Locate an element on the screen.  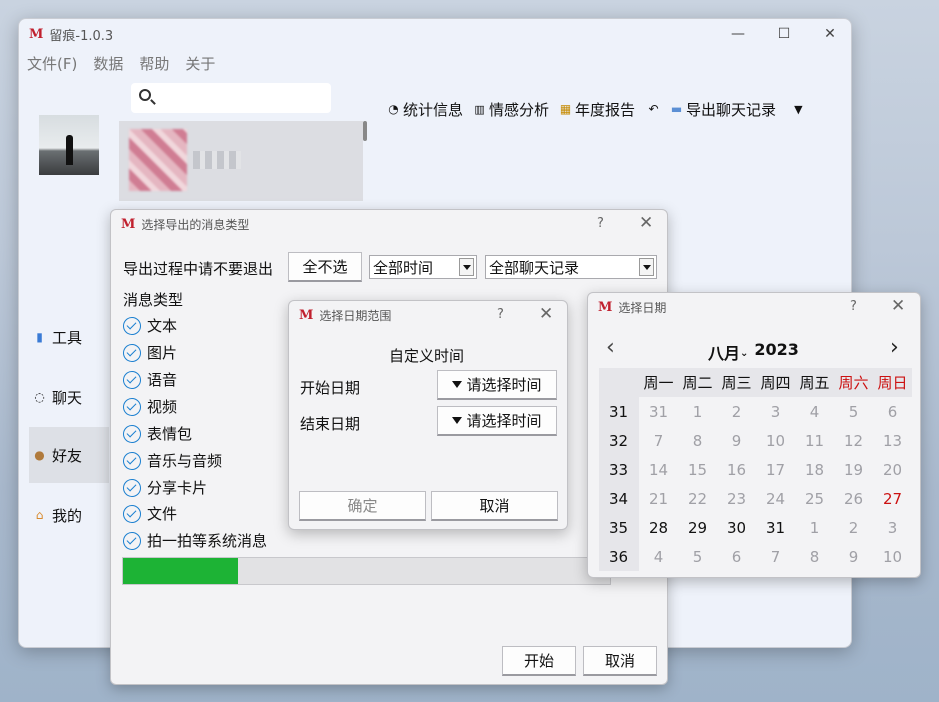
stats-button: ◔ 统计信息 is located at coordinates (425, 109).